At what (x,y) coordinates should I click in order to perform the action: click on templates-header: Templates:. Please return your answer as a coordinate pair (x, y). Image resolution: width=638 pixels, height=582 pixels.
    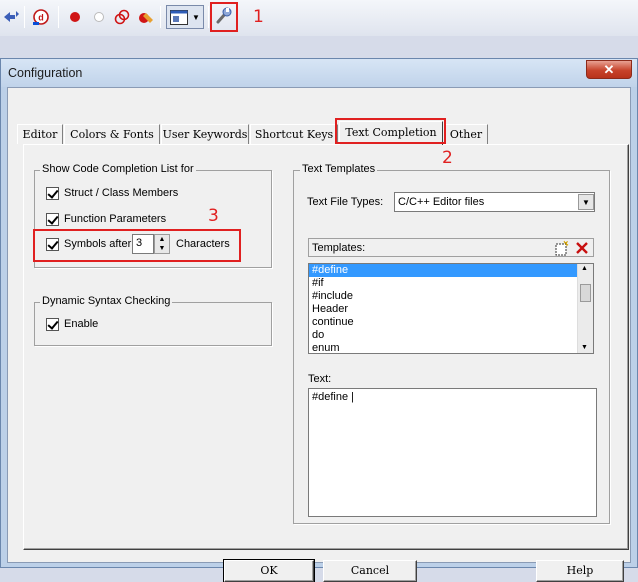
    Looking at the image, I should click on (451, 247).